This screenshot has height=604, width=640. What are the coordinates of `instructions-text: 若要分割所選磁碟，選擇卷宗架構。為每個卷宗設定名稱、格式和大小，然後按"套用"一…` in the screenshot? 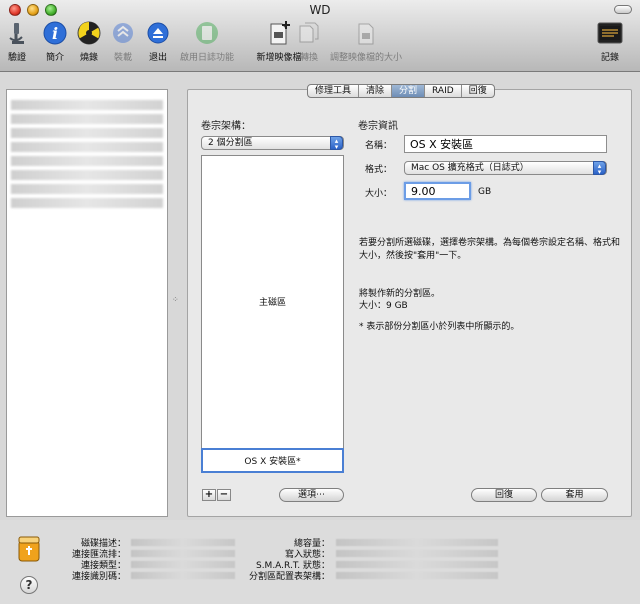 It's located at (490, 249).